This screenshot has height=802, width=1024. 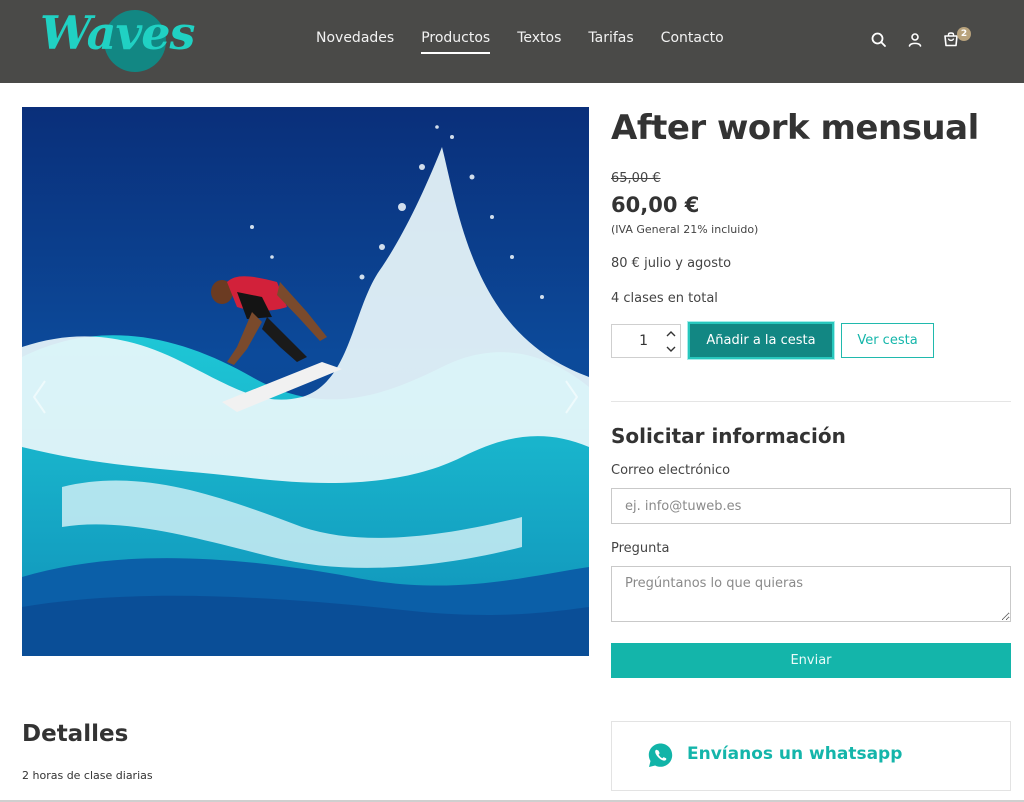 I want to click on product-description-line: 80 € julio y agosto, so click(x=671, y=263).